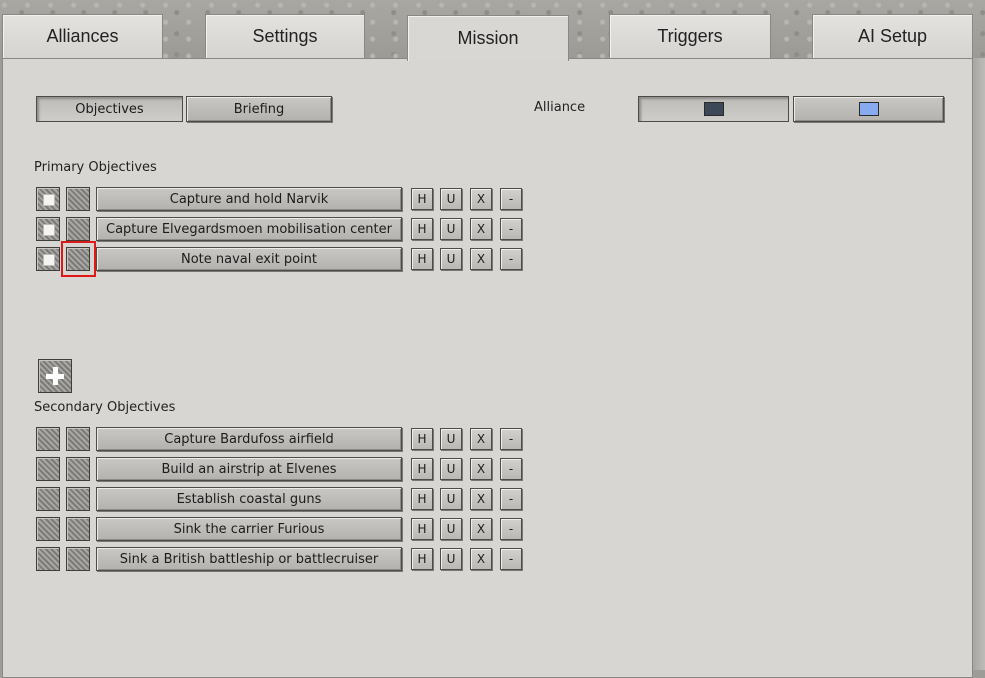 The width and height of the screenshot is (985, 678). Describe the element at coordinates (249, 259) in the screenshot. I see `objective-name-button: Note naval exit point` at that location.